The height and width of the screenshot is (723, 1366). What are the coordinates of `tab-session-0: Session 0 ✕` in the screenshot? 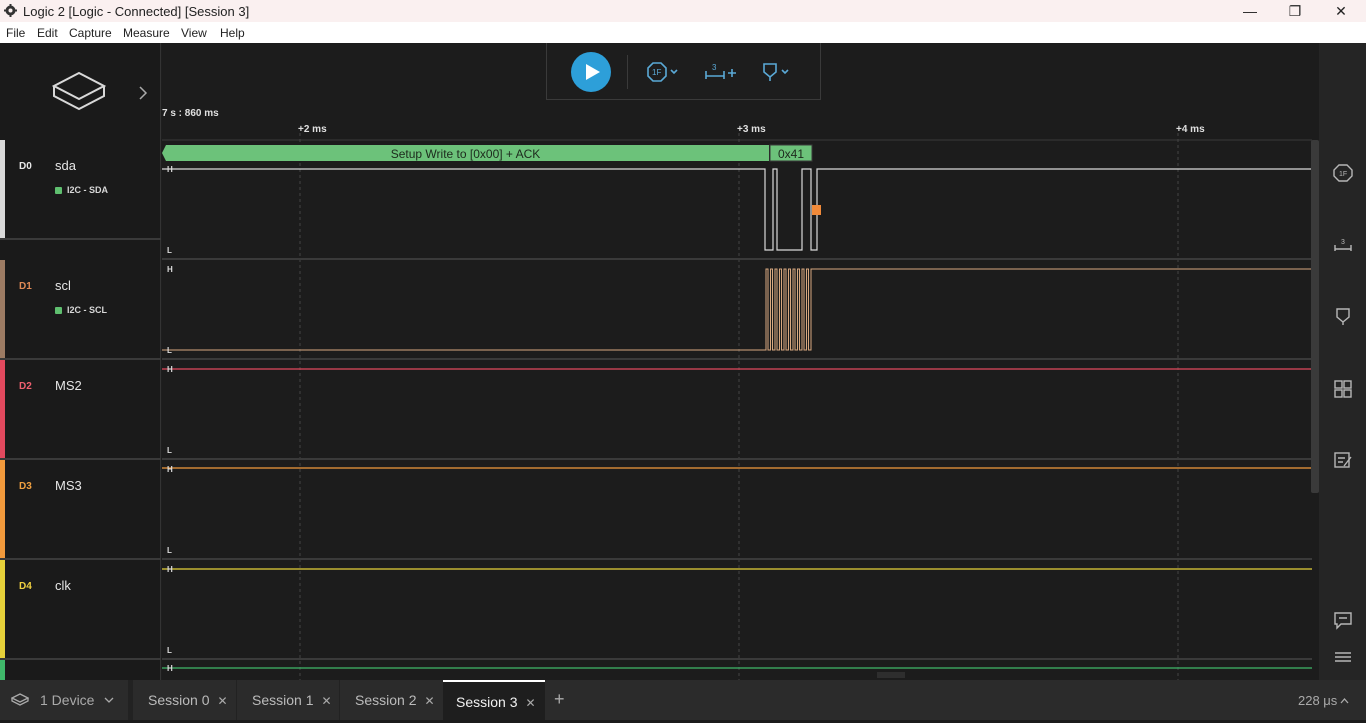 It's located at (184, 700).